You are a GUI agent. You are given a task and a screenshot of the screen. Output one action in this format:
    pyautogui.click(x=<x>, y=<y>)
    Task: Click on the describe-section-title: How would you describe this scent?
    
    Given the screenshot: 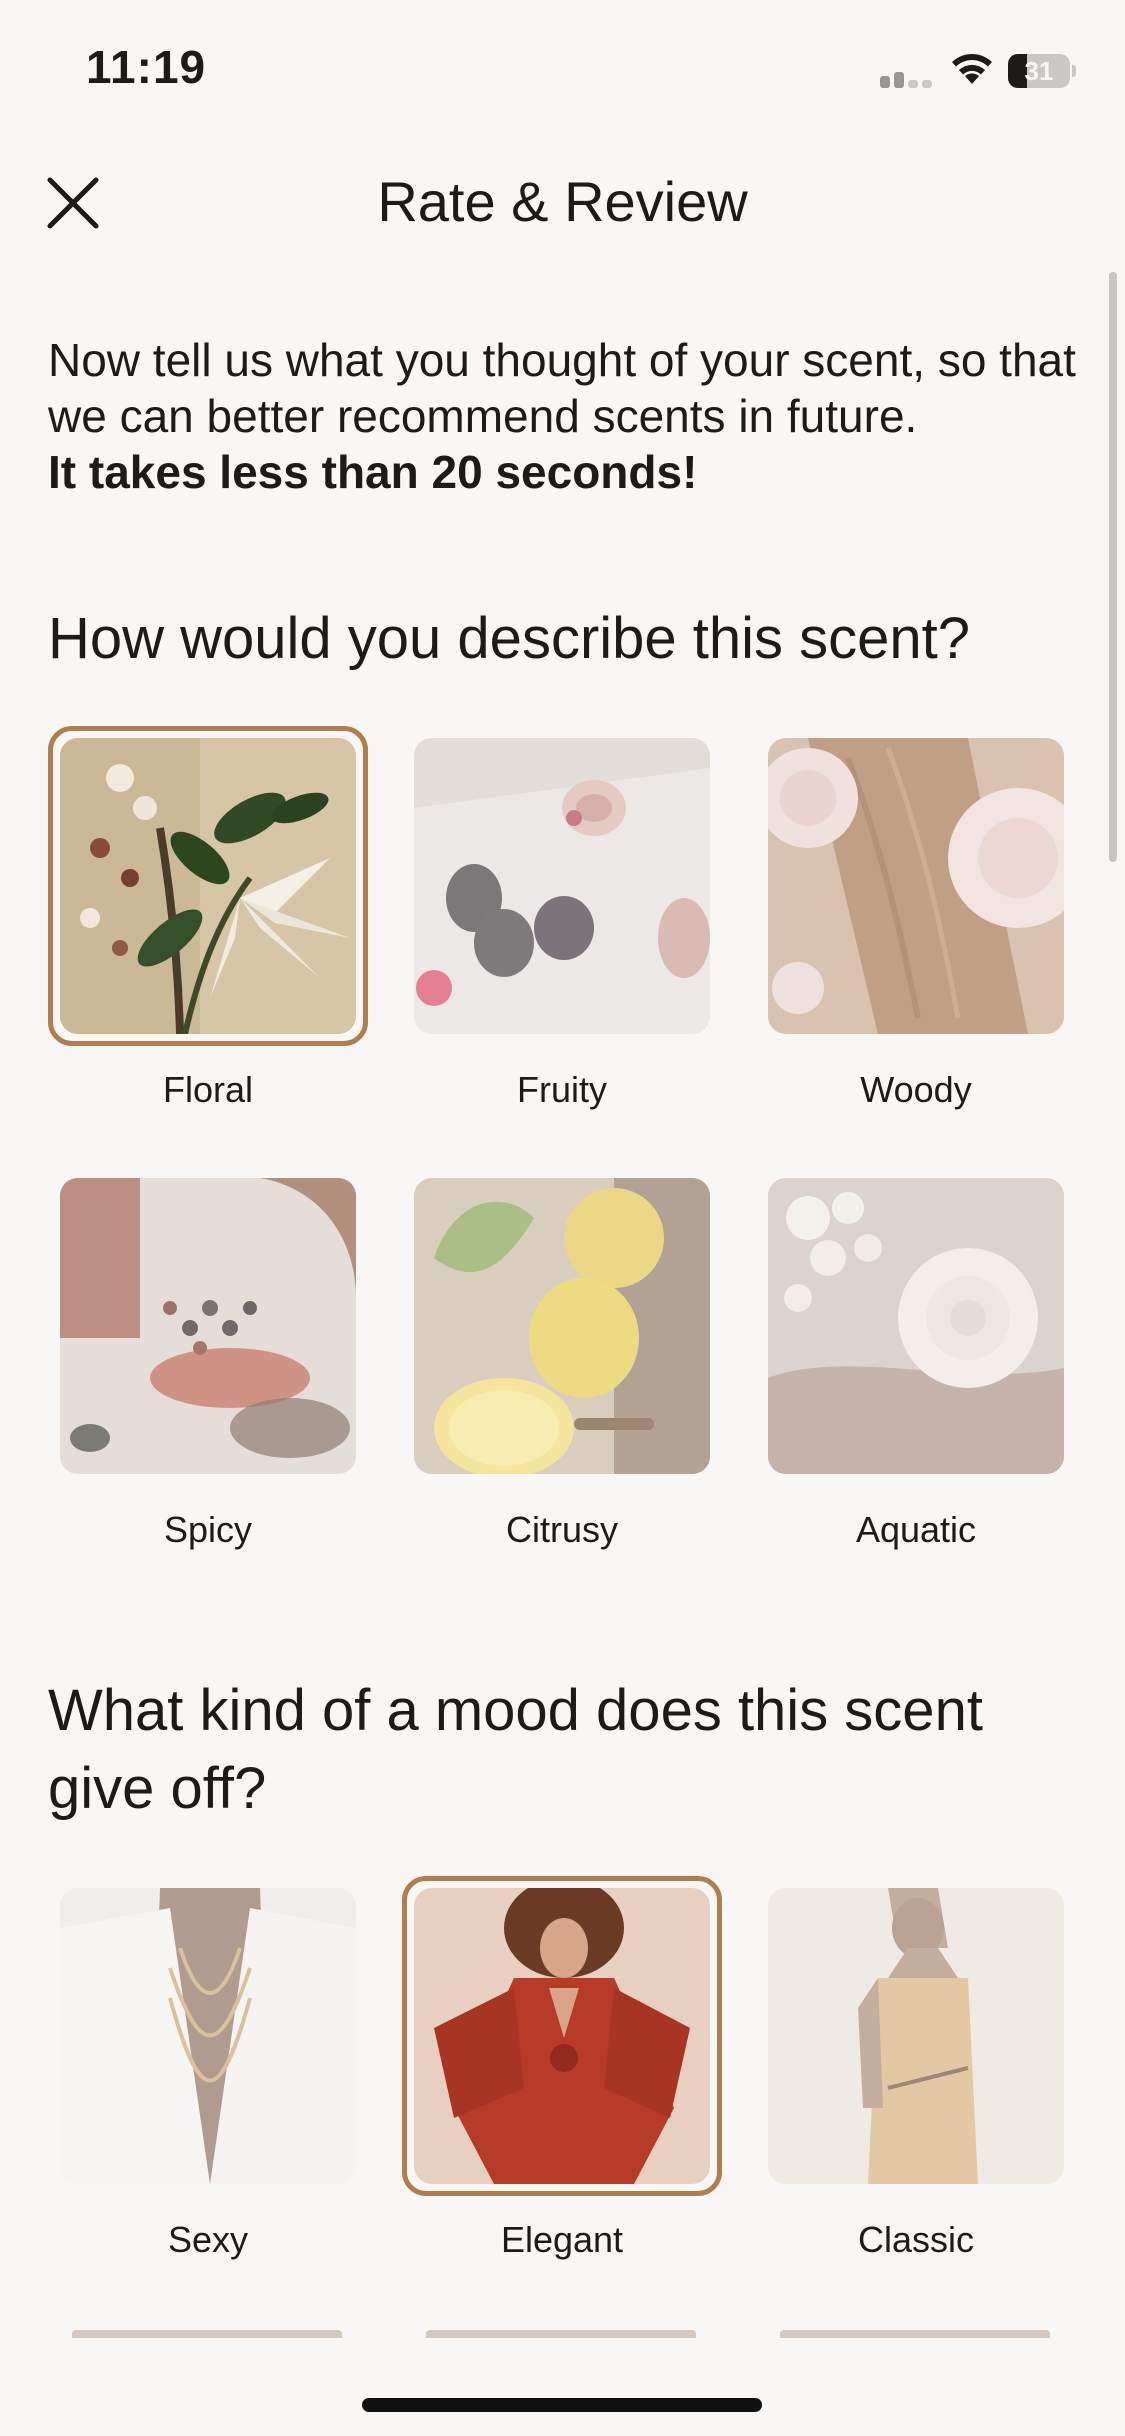 What is the action you would take?
    pyautogui.click(x=509, y=638)
    